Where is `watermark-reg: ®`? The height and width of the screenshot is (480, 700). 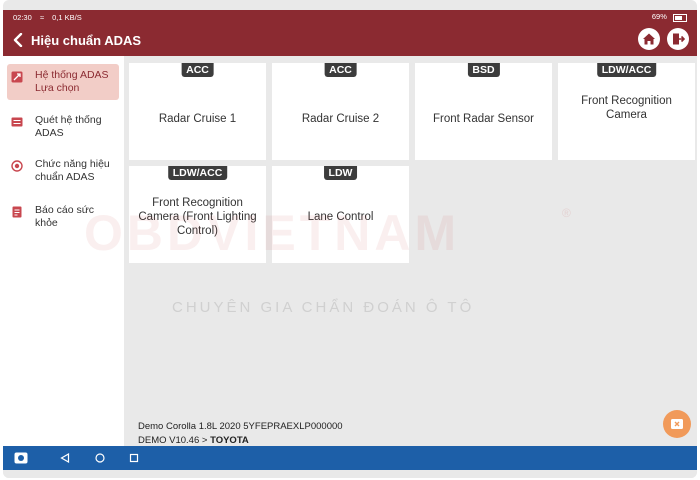
watermark-reg: ® is located at coordinates (566, 213).